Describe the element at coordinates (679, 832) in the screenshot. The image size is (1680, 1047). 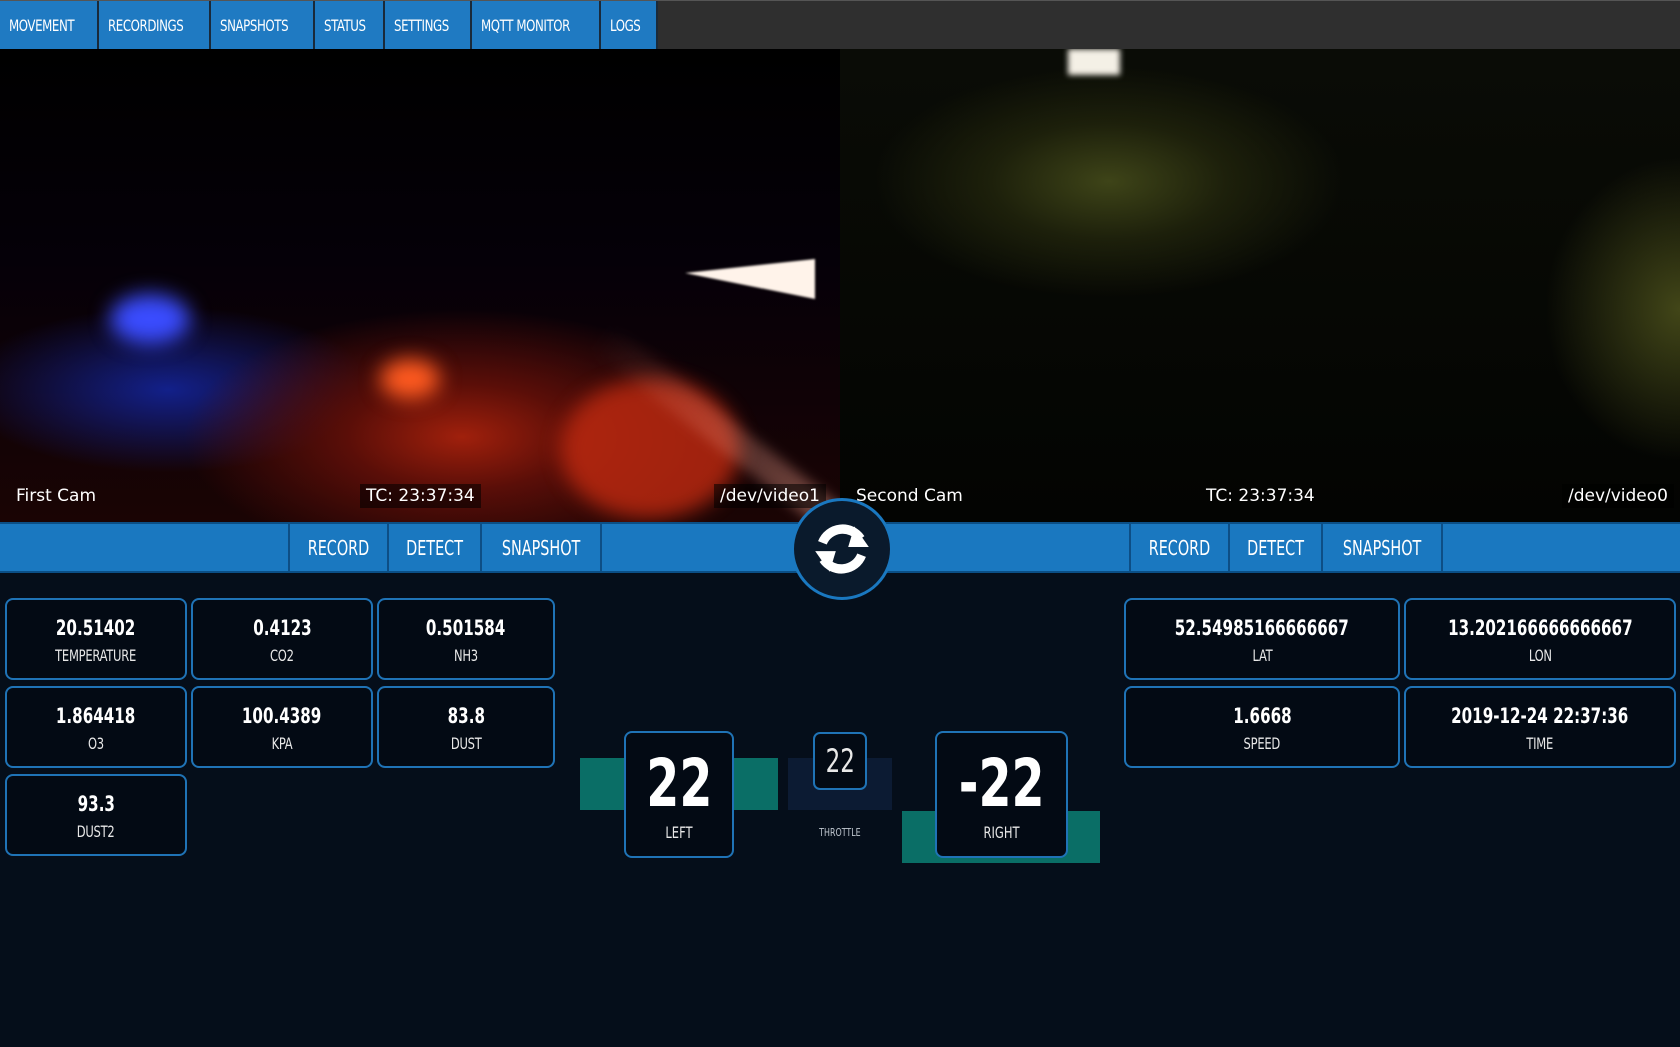
I see `left-motor-label: LEFT` at that location.